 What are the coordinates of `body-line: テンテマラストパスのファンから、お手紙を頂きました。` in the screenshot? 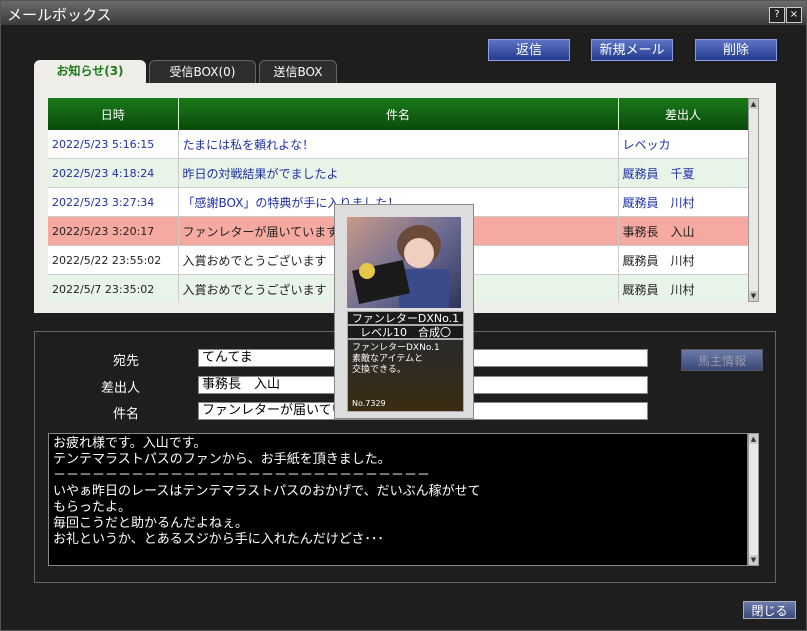 It's located at (222, 459).